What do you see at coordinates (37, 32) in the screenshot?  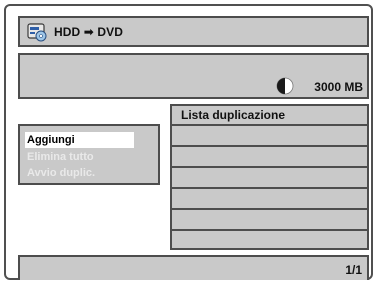 I see `hdd-dvd-icon` at bounding box center [37, 32].